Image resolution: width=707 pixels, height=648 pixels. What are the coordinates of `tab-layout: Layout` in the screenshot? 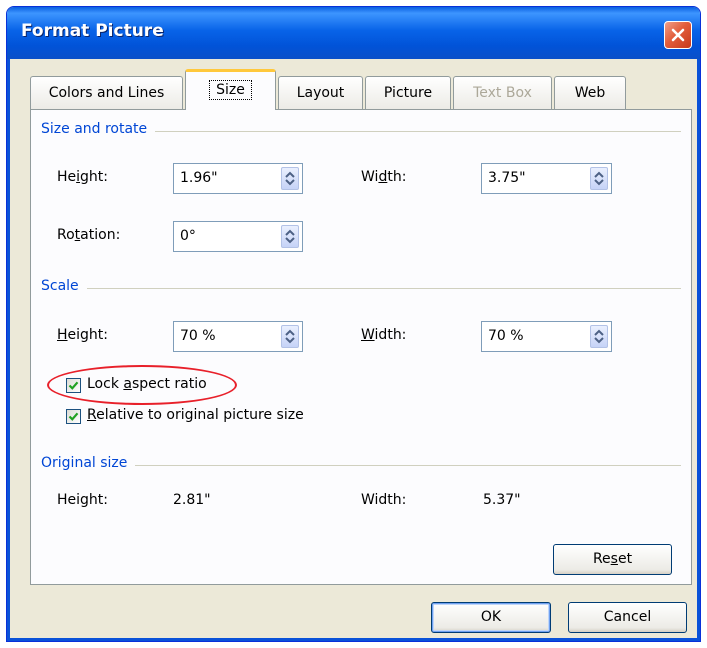 It's located at (320, 92).